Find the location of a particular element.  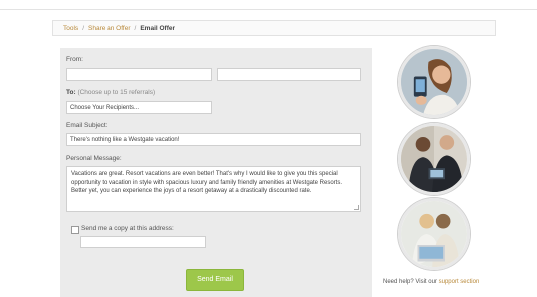

breadcrumb: Tools / Share an Offer / Email Offer is located at coordinates (274, 28).